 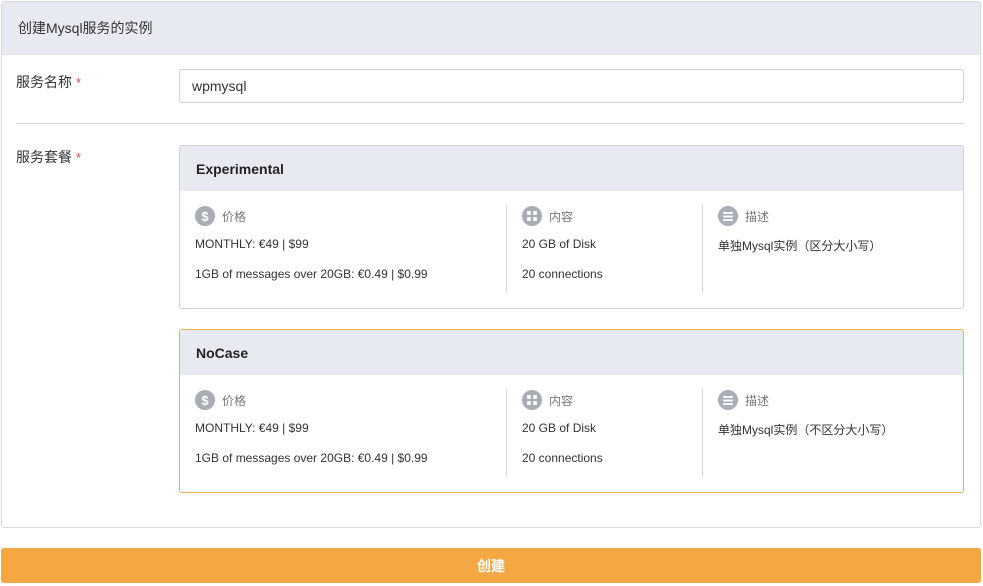 I want to click on plan-desc-column: 描述 单独Mysql实例（不区分大小写）, so click(x=833, y=433).